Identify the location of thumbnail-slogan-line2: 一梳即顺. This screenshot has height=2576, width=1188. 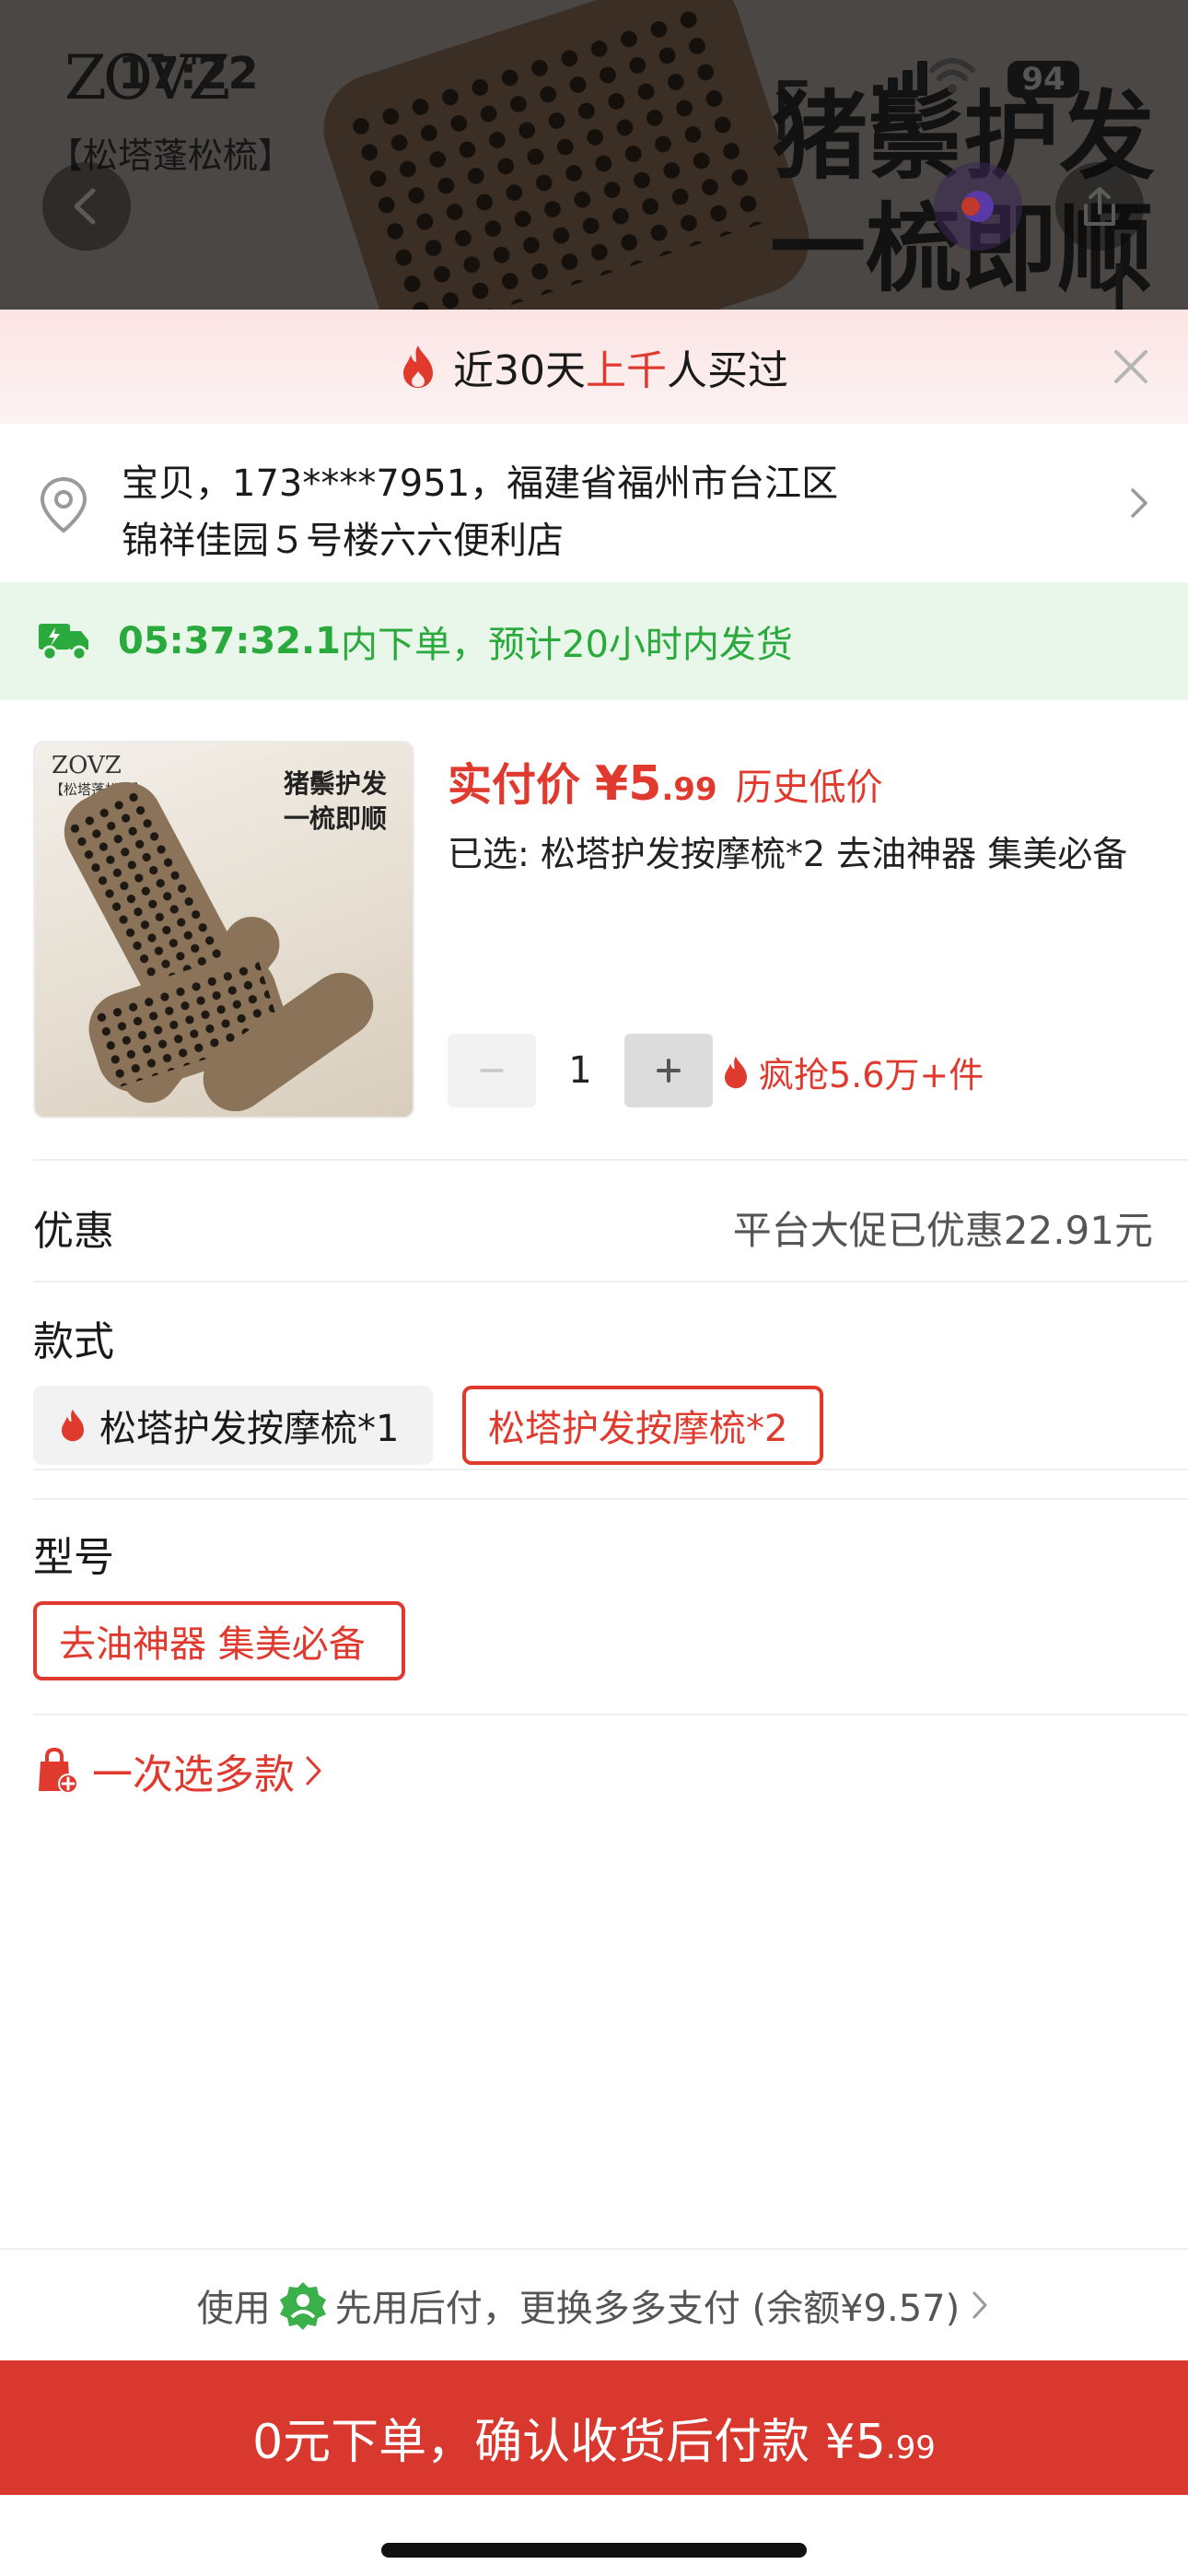
(336, 818).